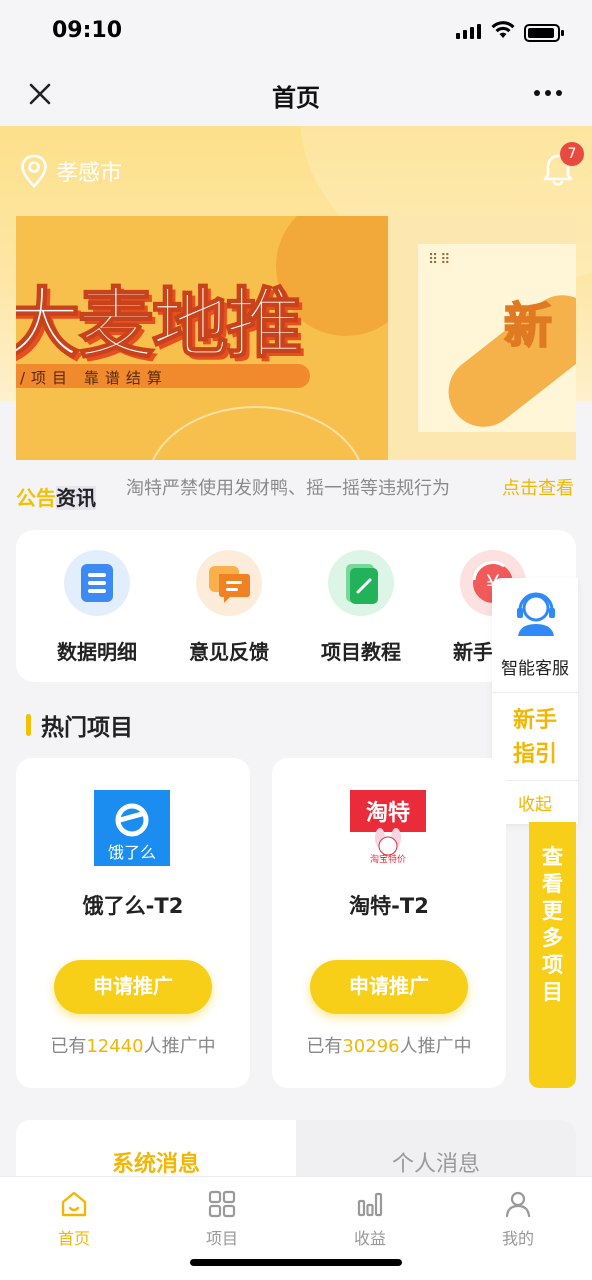 This screenshot has width=592, height=1280. What do you see at coordinates (518, 1204) in the screenshot?
I see `user-icon` at bounding box center [518, 1204].